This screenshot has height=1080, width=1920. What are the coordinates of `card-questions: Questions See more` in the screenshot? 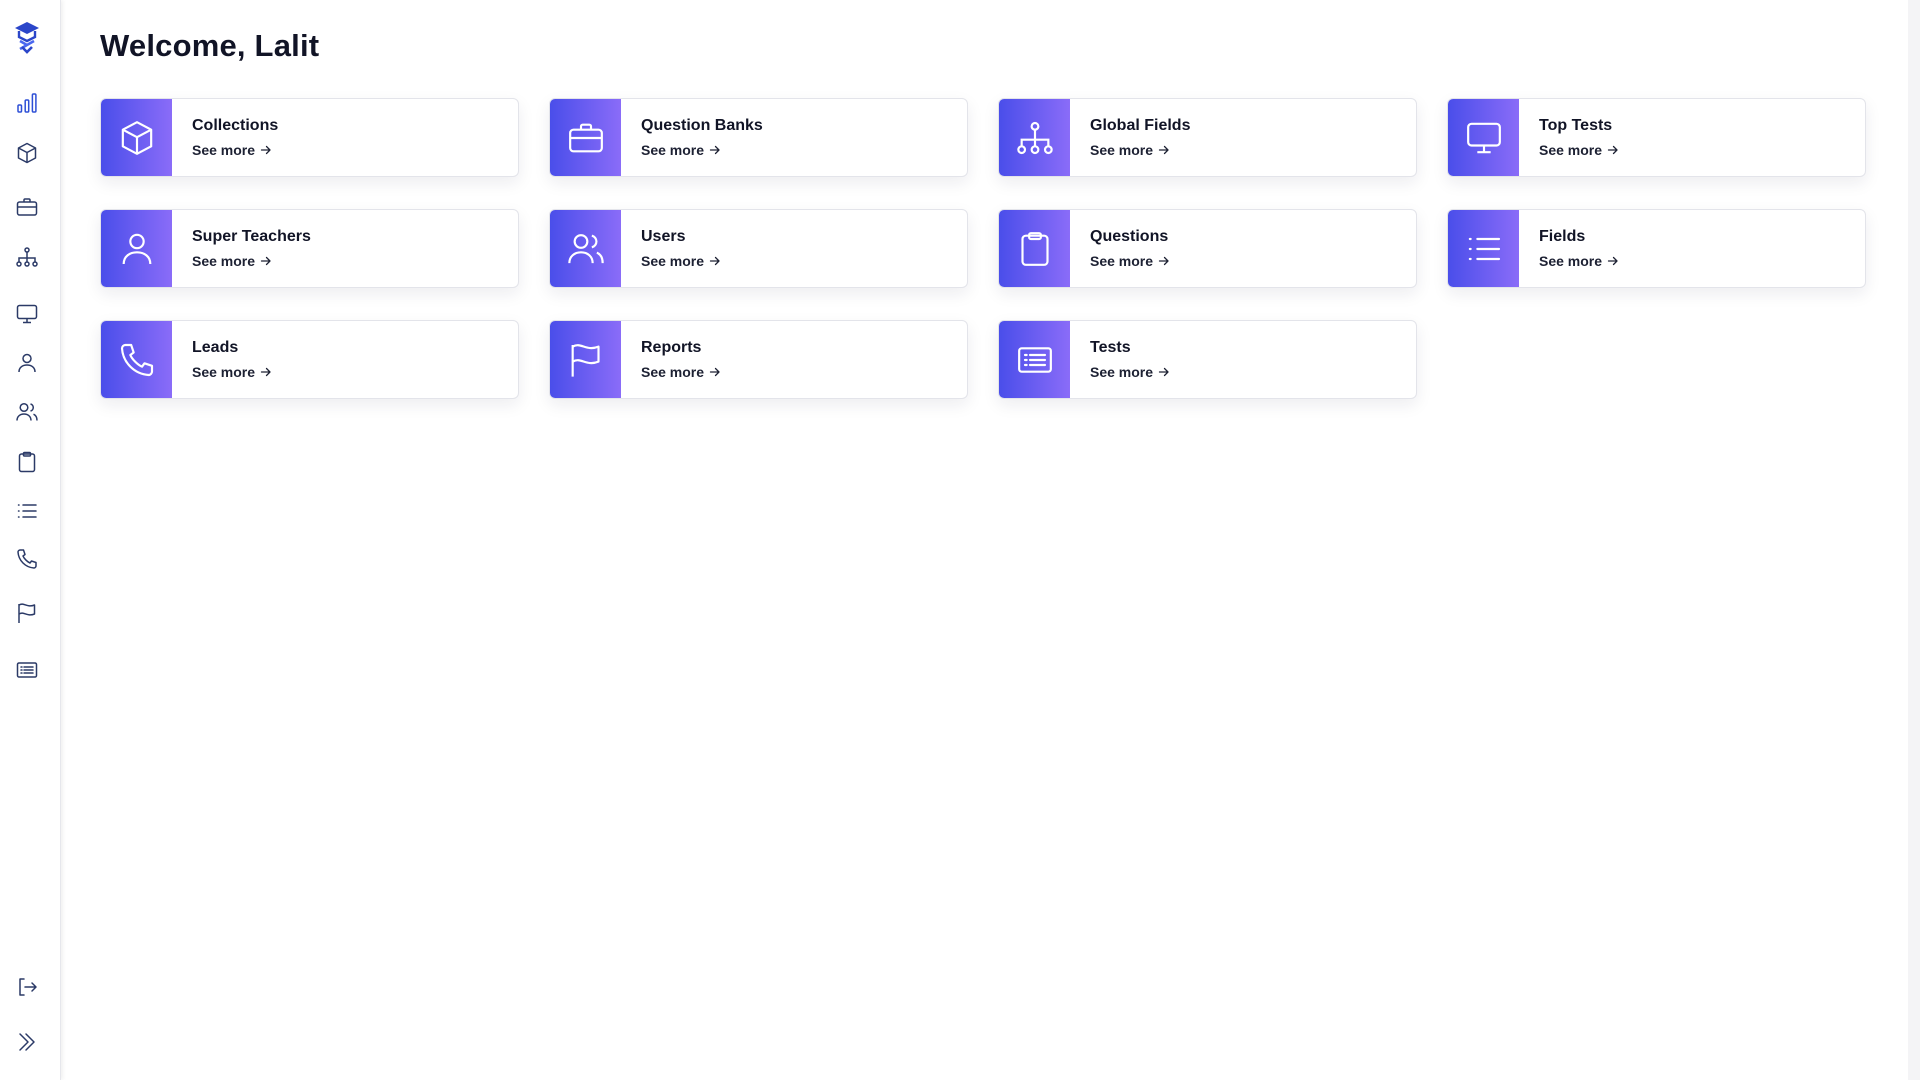 It's located at (1207, 248).